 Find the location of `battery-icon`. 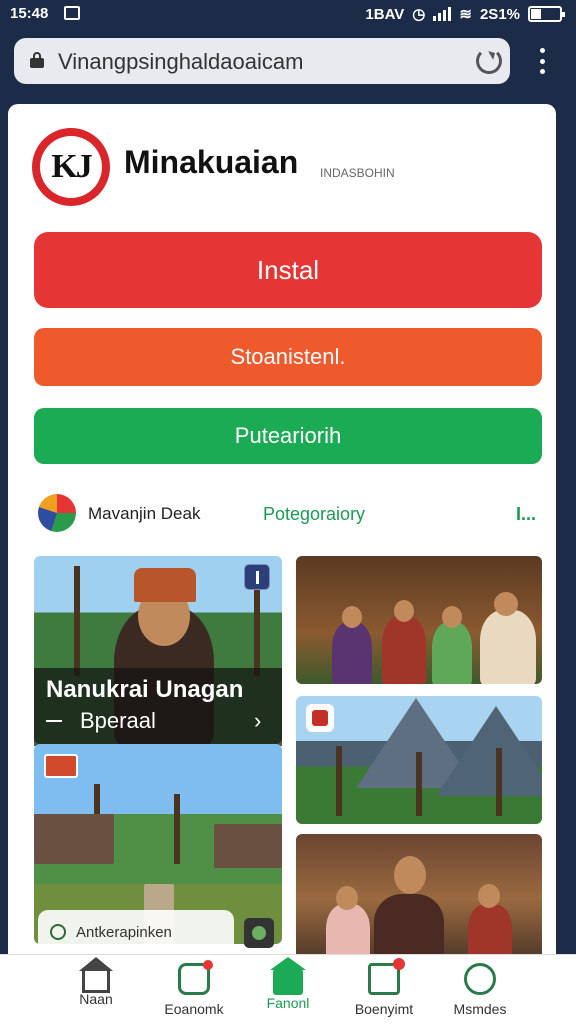

battery-icon is located at coordinates (546, 14).